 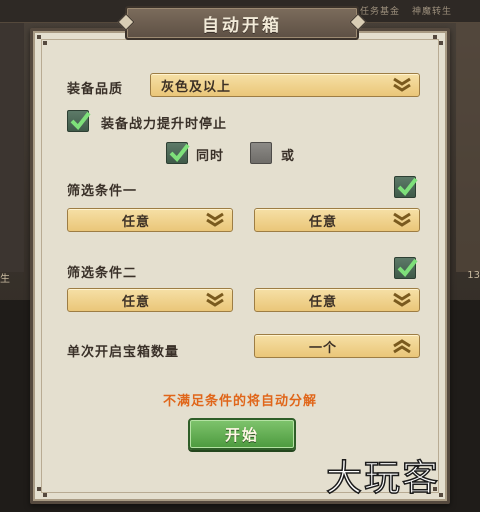 I want to click on filter2-dropdown-a: 任意, so click(x=150, y=300).